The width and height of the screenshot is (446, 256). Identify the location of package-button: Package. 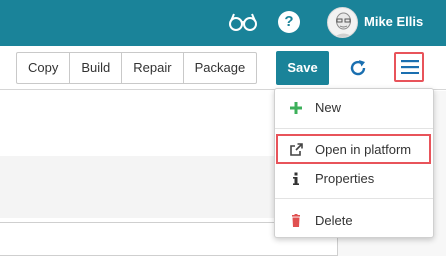
(220, 68).